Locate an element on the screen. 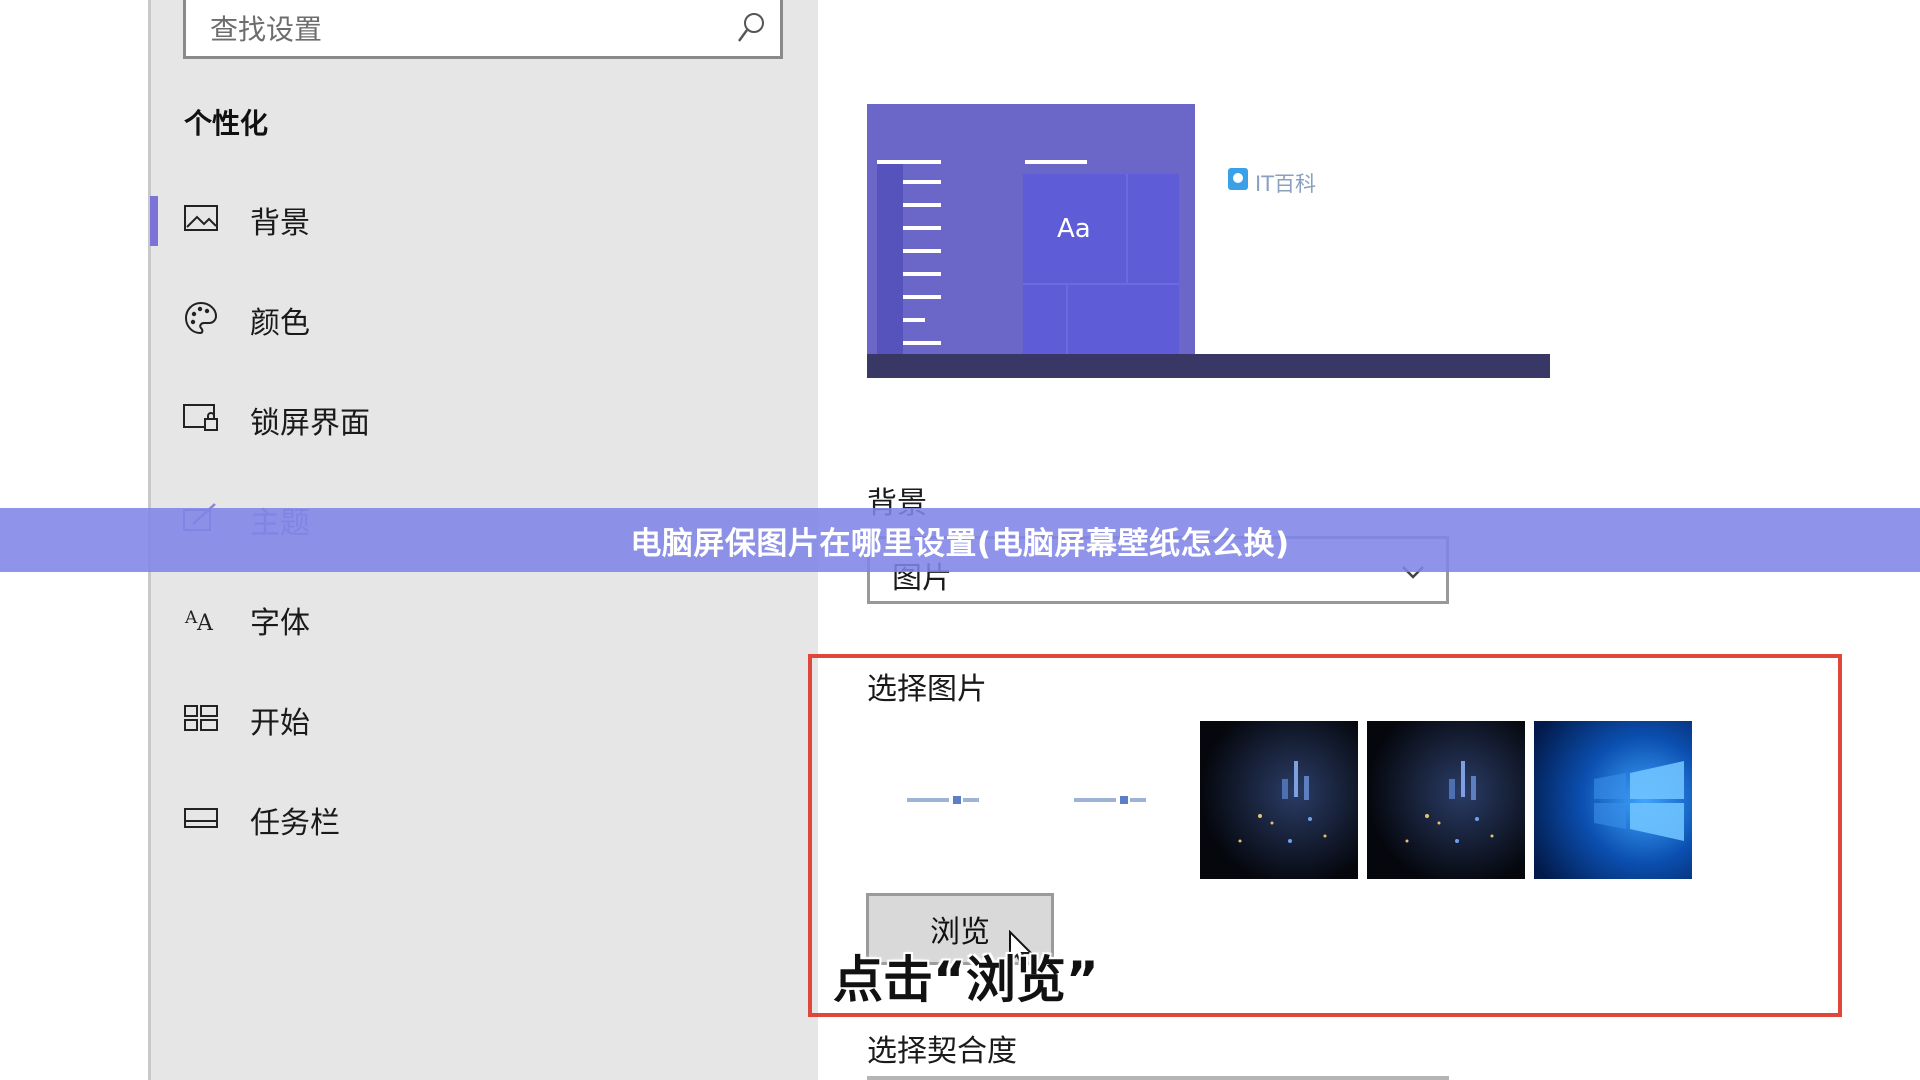  sidebar-item-start: 开始 is located at coordinates (480, 718).